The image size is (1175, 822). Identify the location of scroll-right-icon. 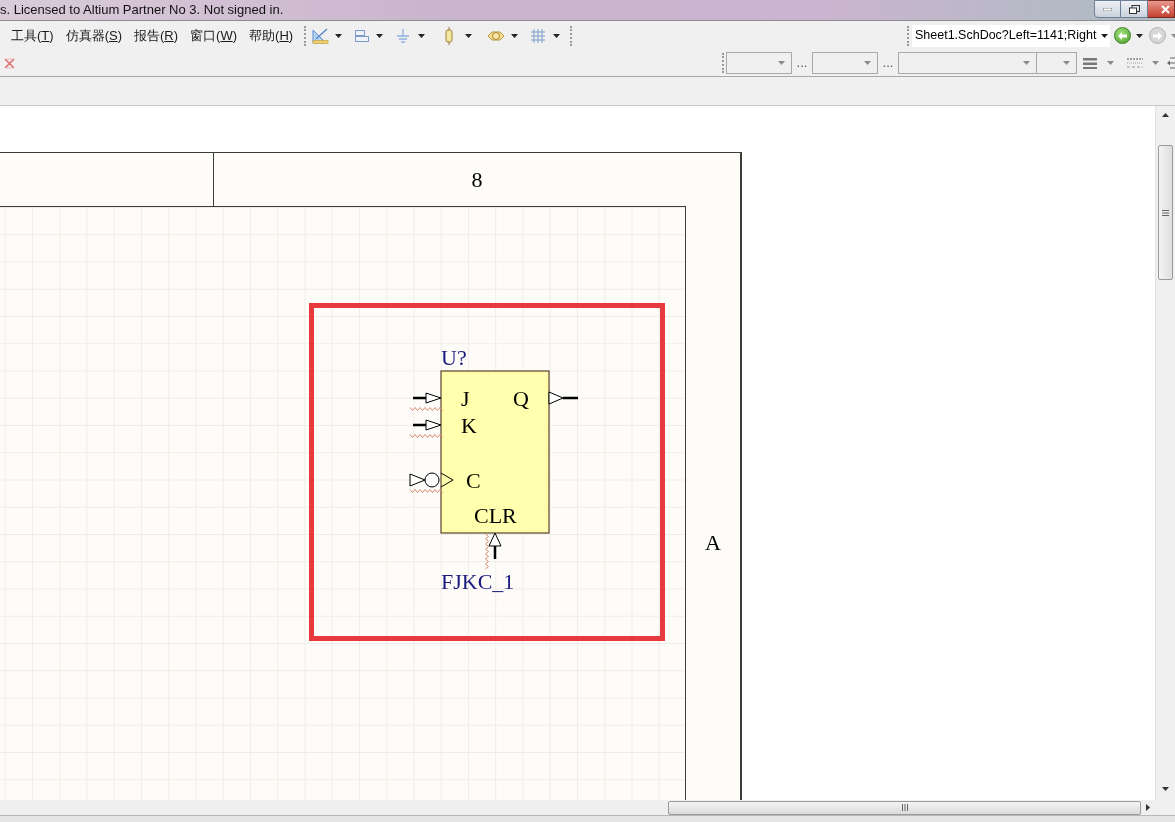
(1148, 807).